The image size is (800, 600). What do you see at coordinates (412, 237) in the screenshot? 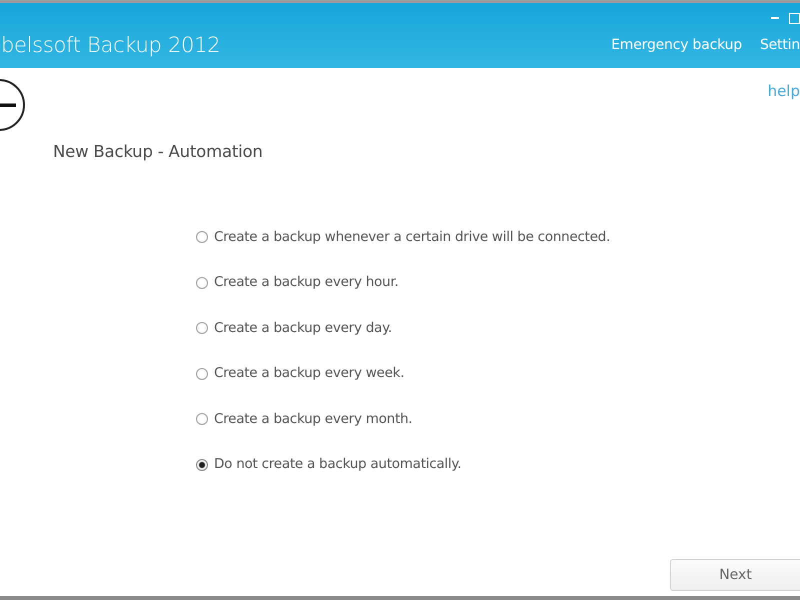
I see `option-label: Create a backup whenever a certain drive will be connected.` at bounding box center [412, 237].